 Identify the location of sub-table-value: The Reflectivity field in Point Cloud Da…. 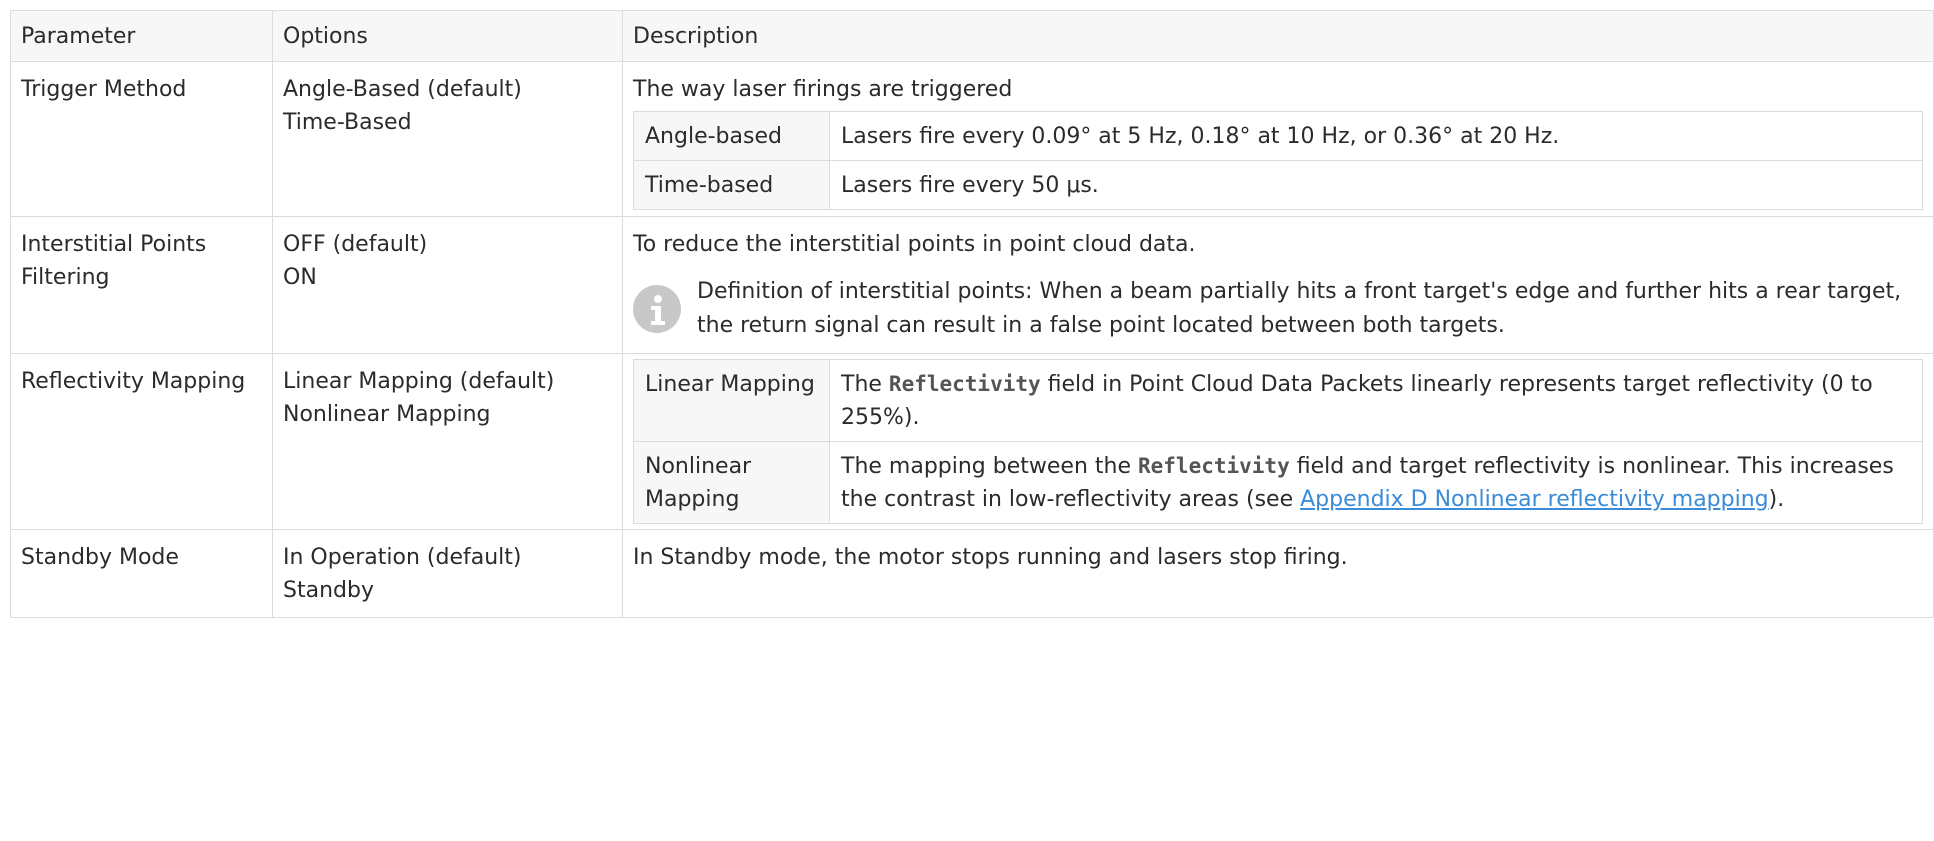
(1376, 400).